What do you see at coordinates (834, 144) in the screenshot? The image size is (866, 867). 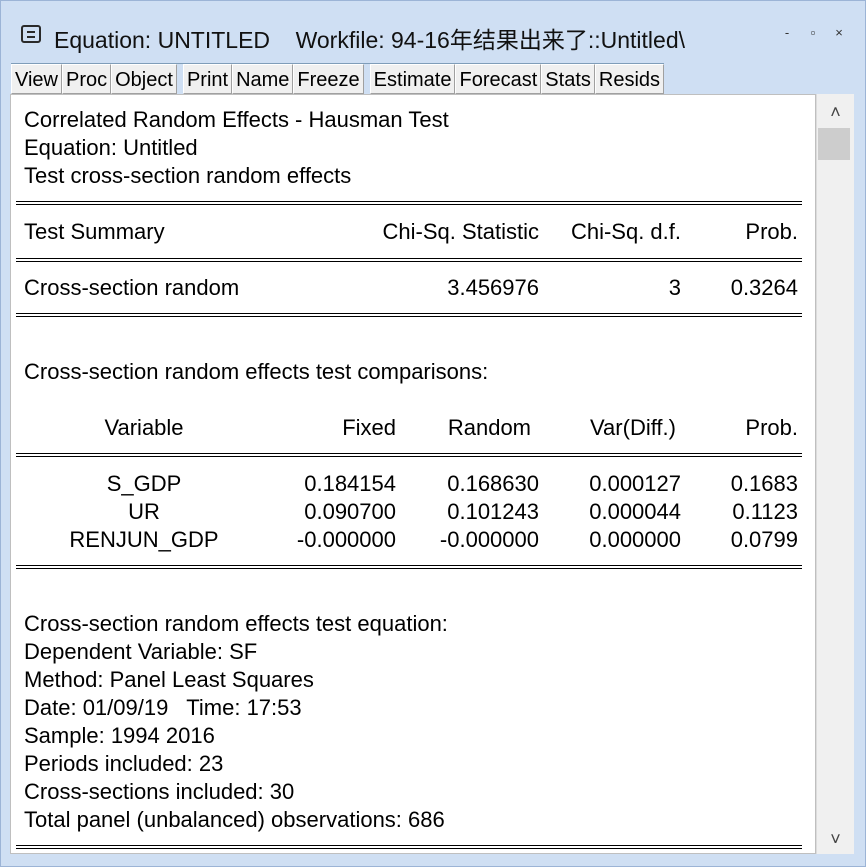 I see `scroll-thumb` at bounding box center [834, 144].